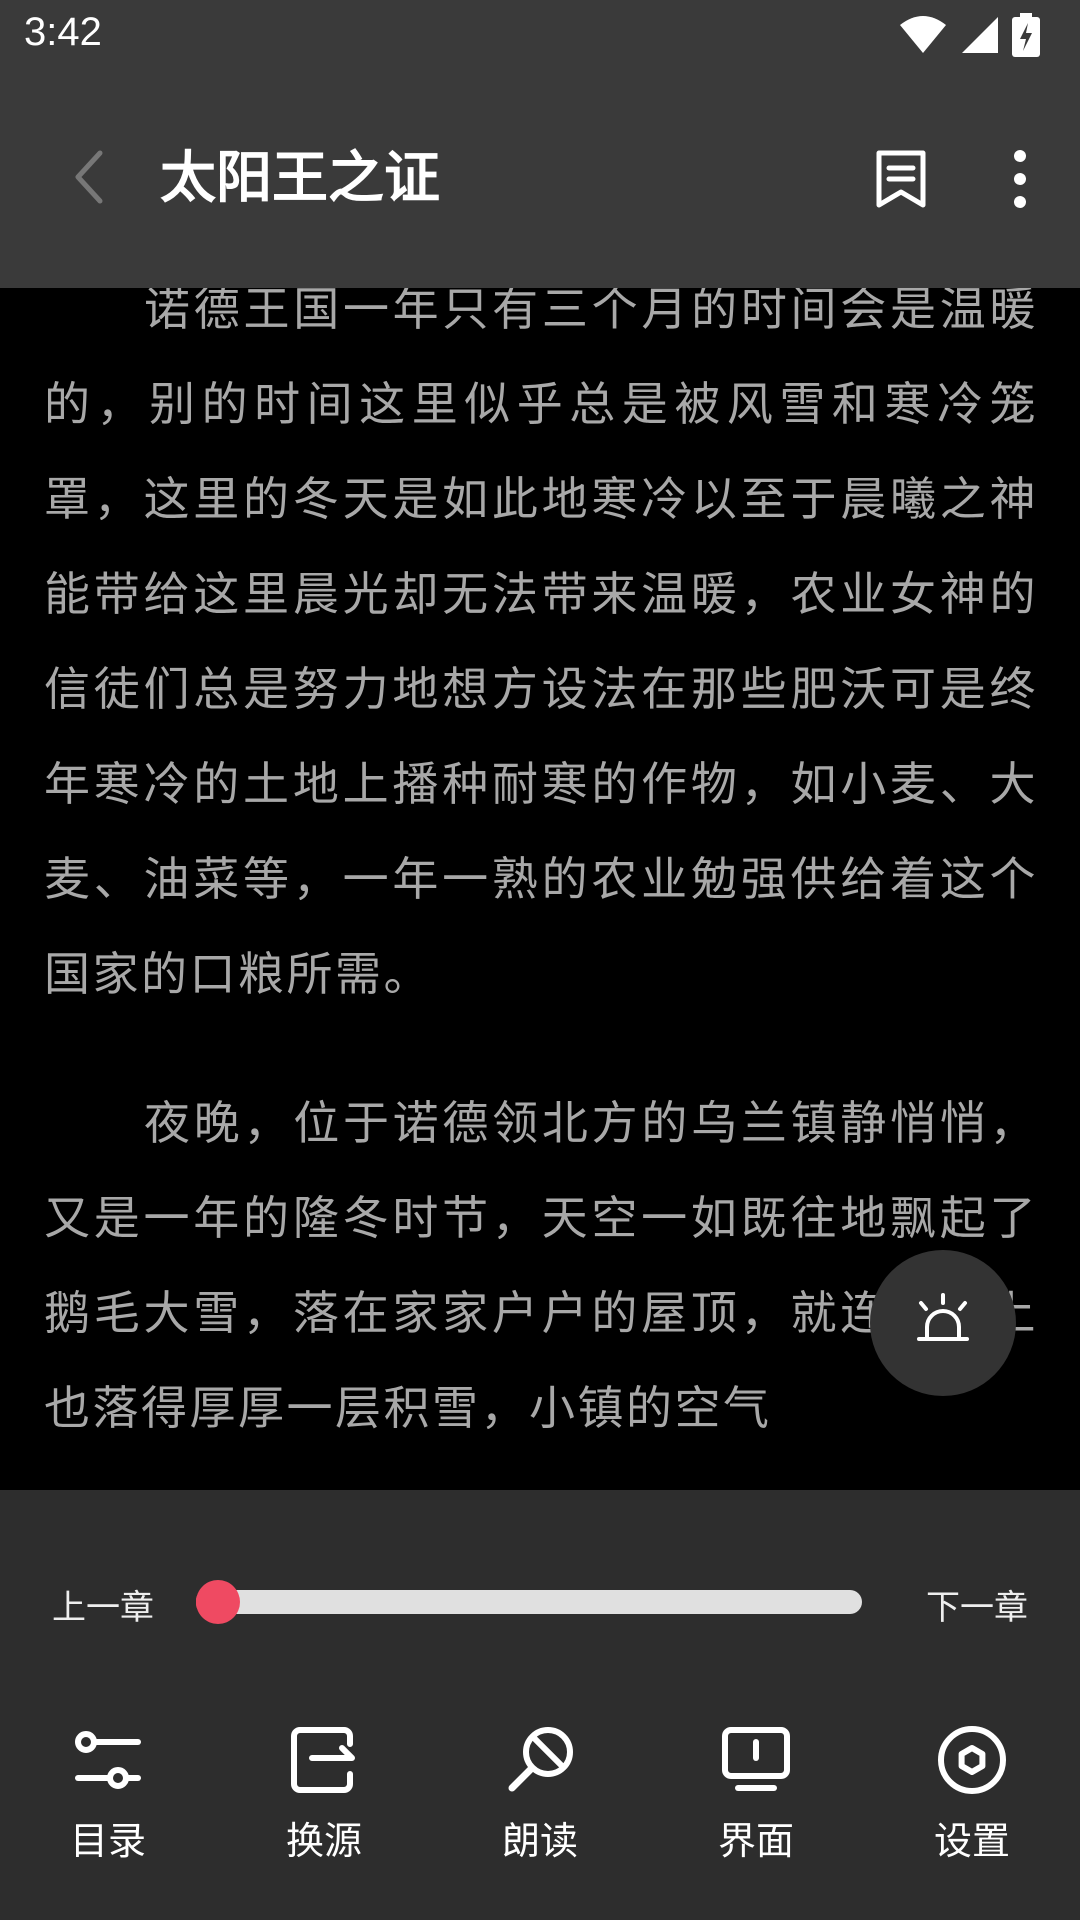 This screenshot has width=1080, height=1920. What do you see at coordinates (108, 1760) in the screenshot?
I see `catalog-icon` at bounding box center [108, 1760].